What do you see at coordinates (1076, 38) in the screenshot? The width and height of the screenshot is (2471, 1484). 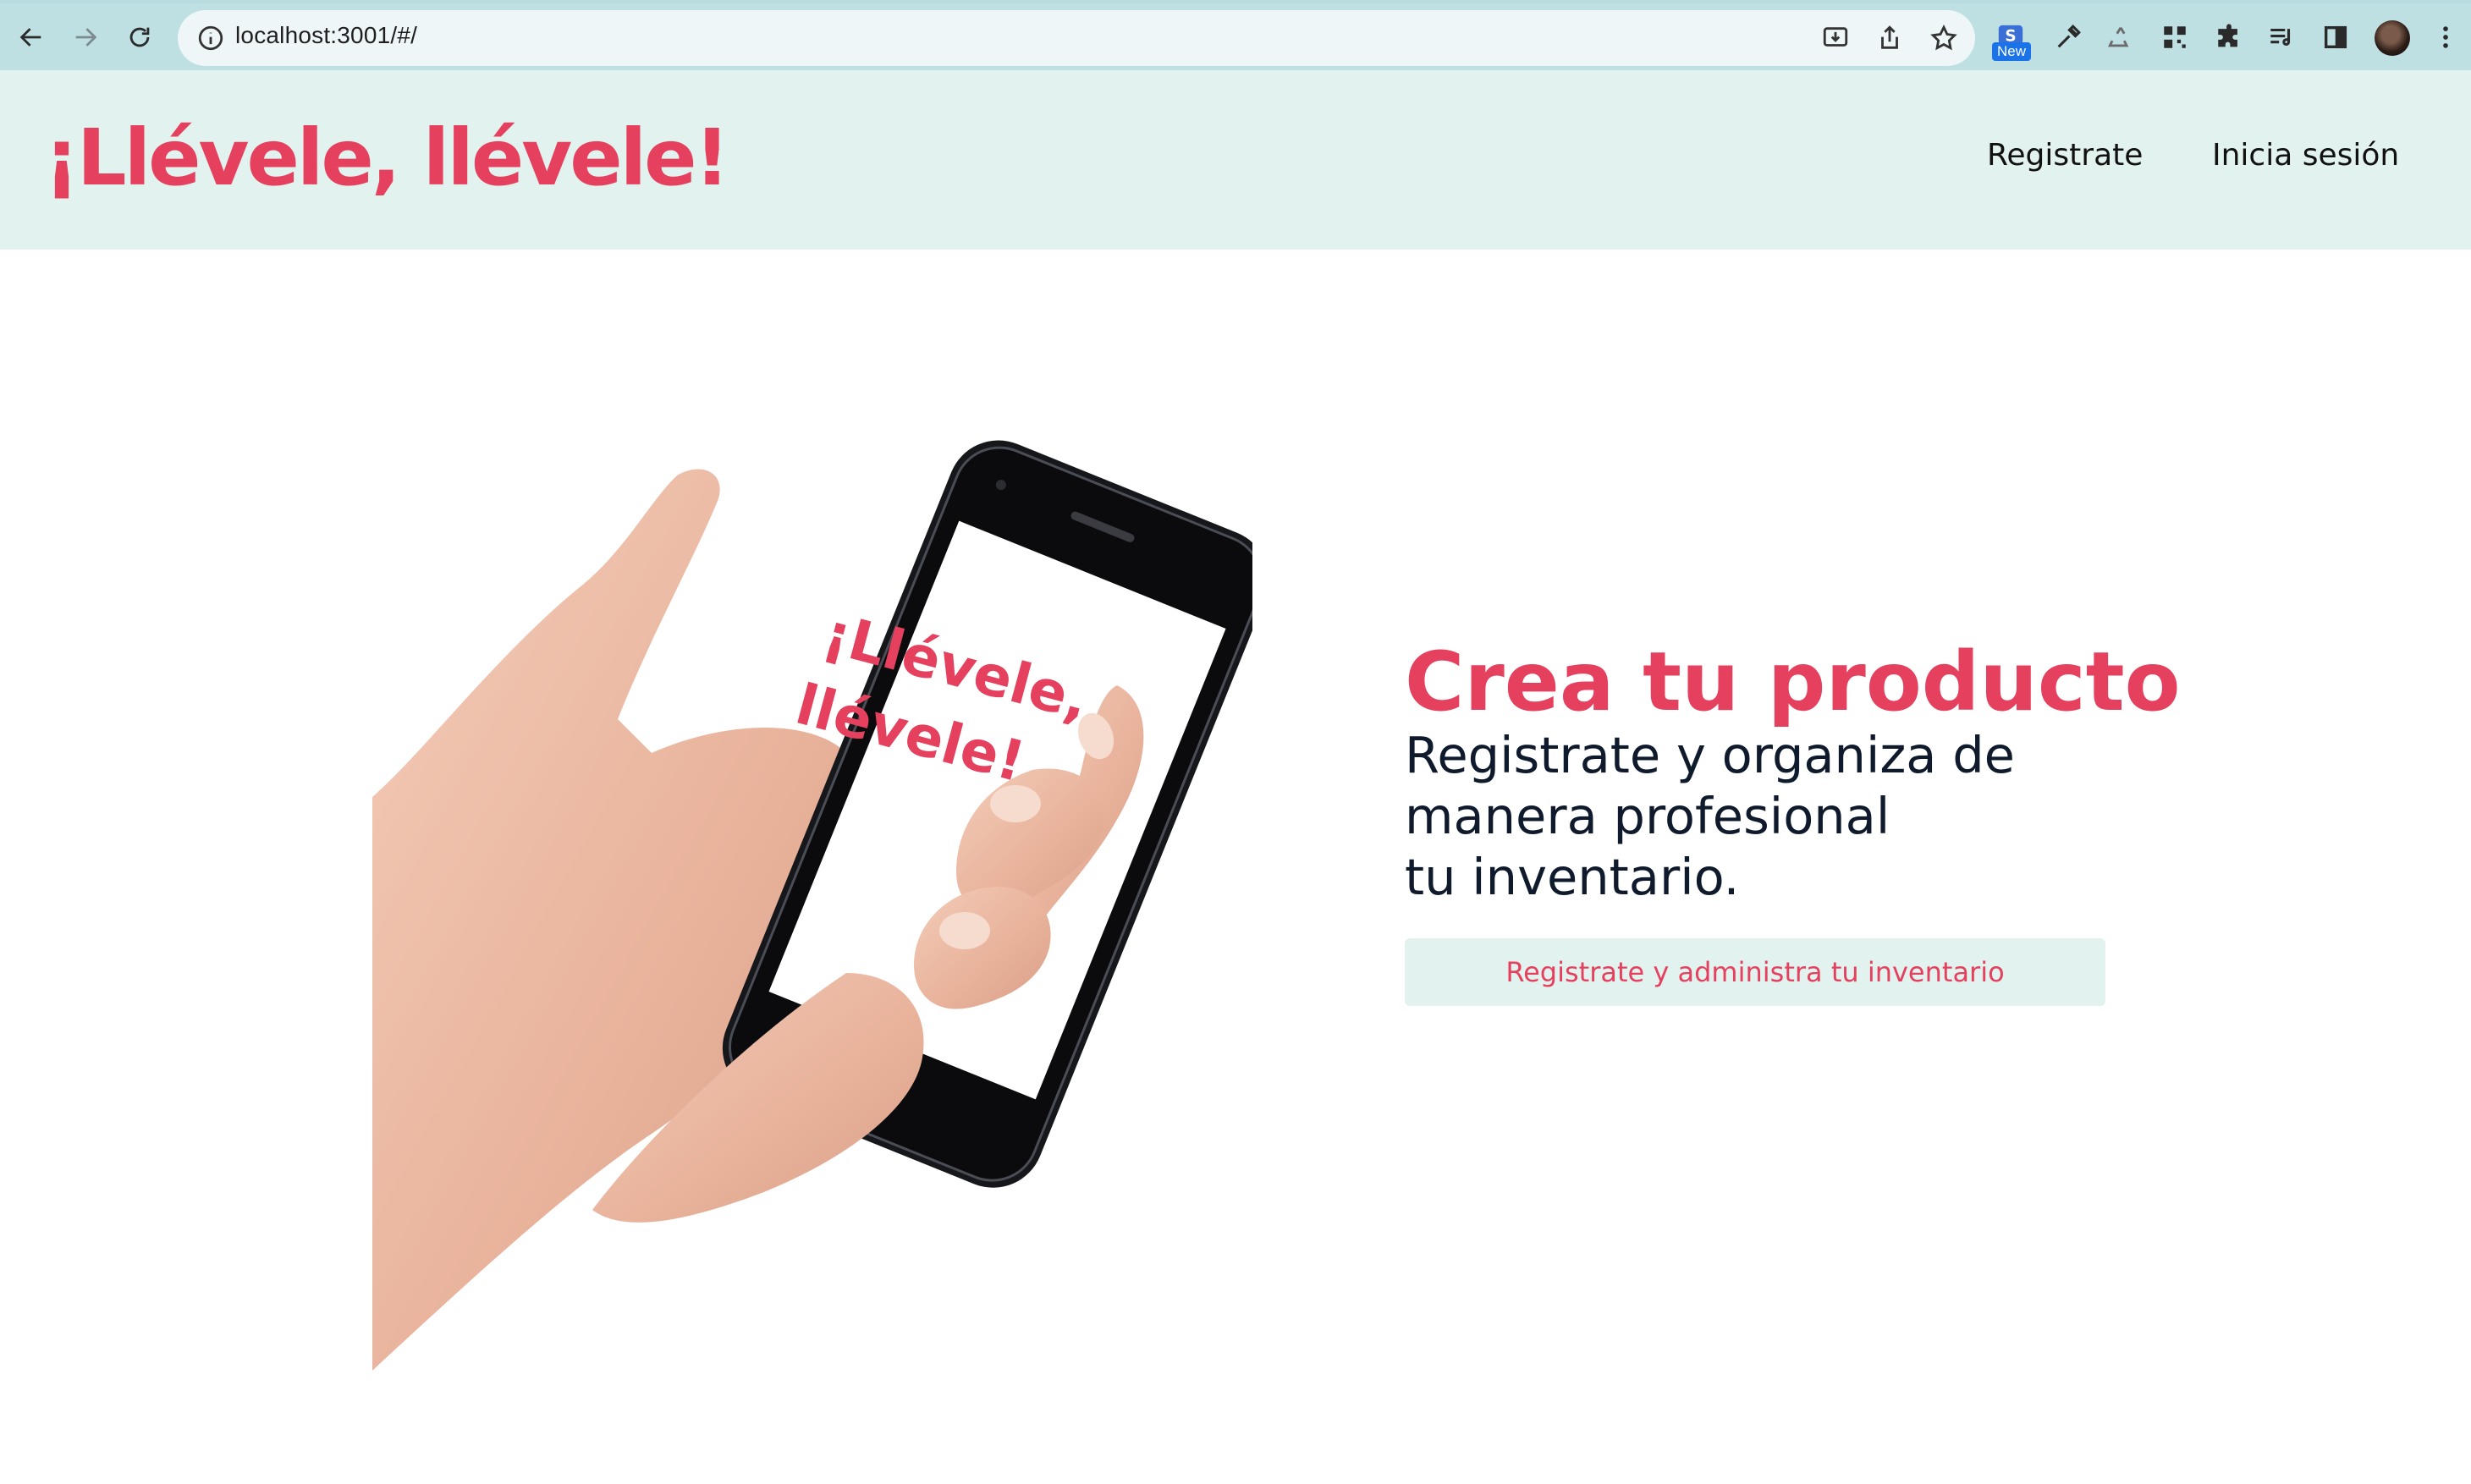 I see `address-bar: localhost:3001/#/` at bounding box center [1076, 38].